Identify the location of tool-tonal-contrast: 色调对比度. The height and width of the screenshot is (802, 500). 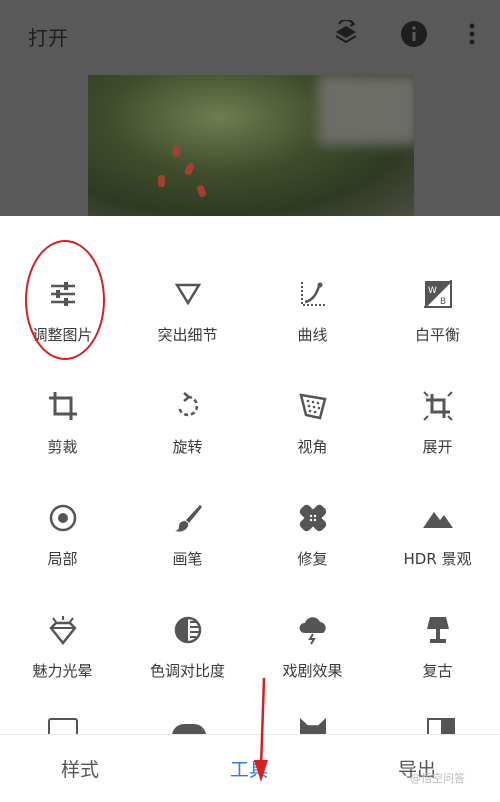
(187, 642).